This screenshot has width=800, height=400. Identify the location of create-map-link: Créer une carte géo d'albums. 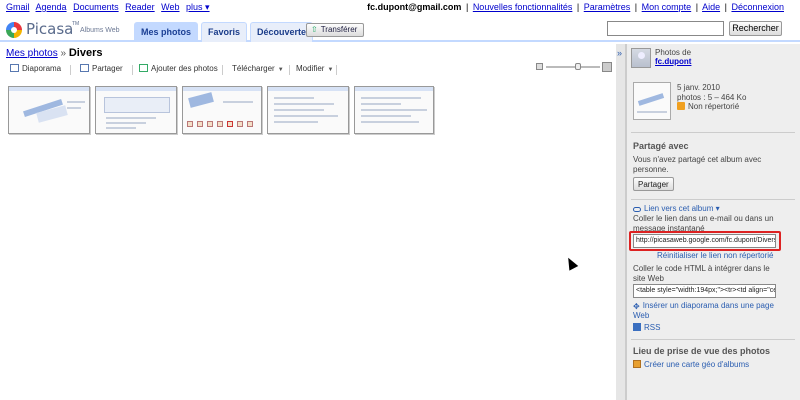
(691, 364).